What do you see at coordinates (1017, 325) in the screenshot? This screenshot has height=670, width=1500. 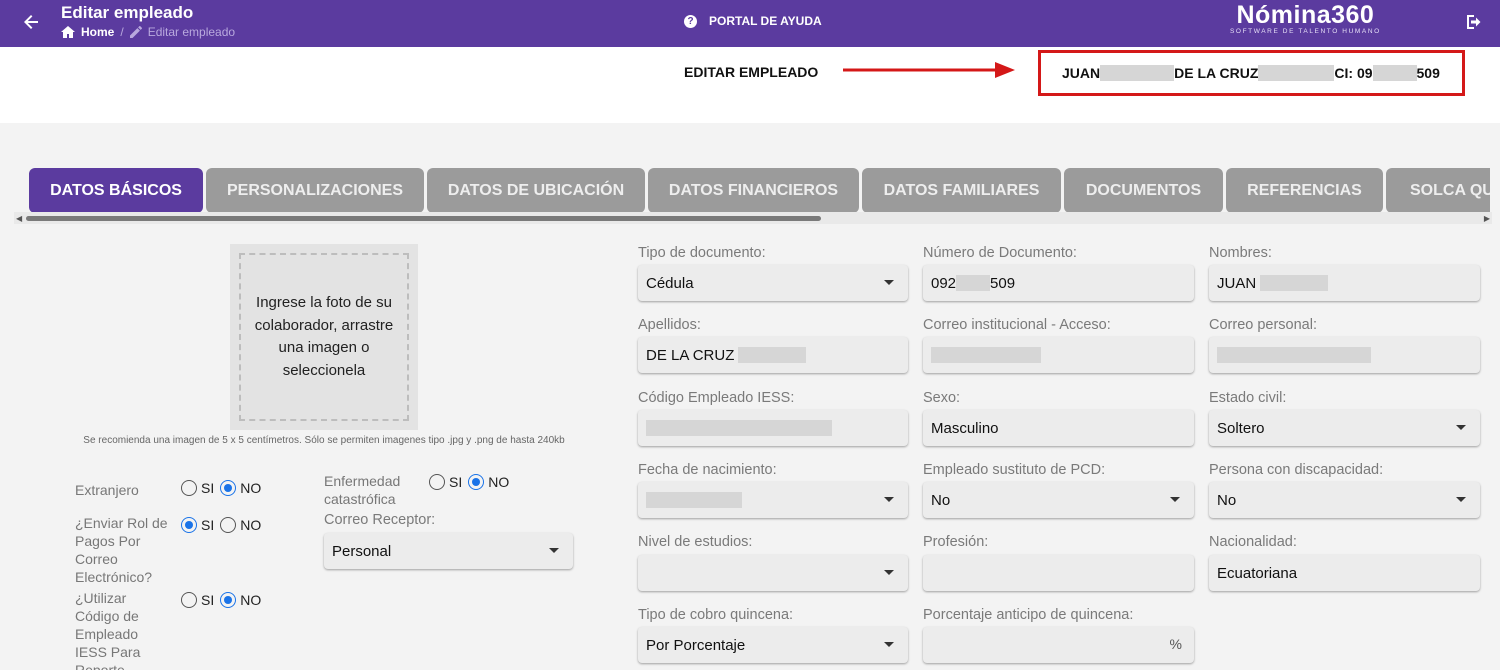 I see `correo-institucional-label: Correo institucional - Acceso:` at bounding box center [1017, 325].